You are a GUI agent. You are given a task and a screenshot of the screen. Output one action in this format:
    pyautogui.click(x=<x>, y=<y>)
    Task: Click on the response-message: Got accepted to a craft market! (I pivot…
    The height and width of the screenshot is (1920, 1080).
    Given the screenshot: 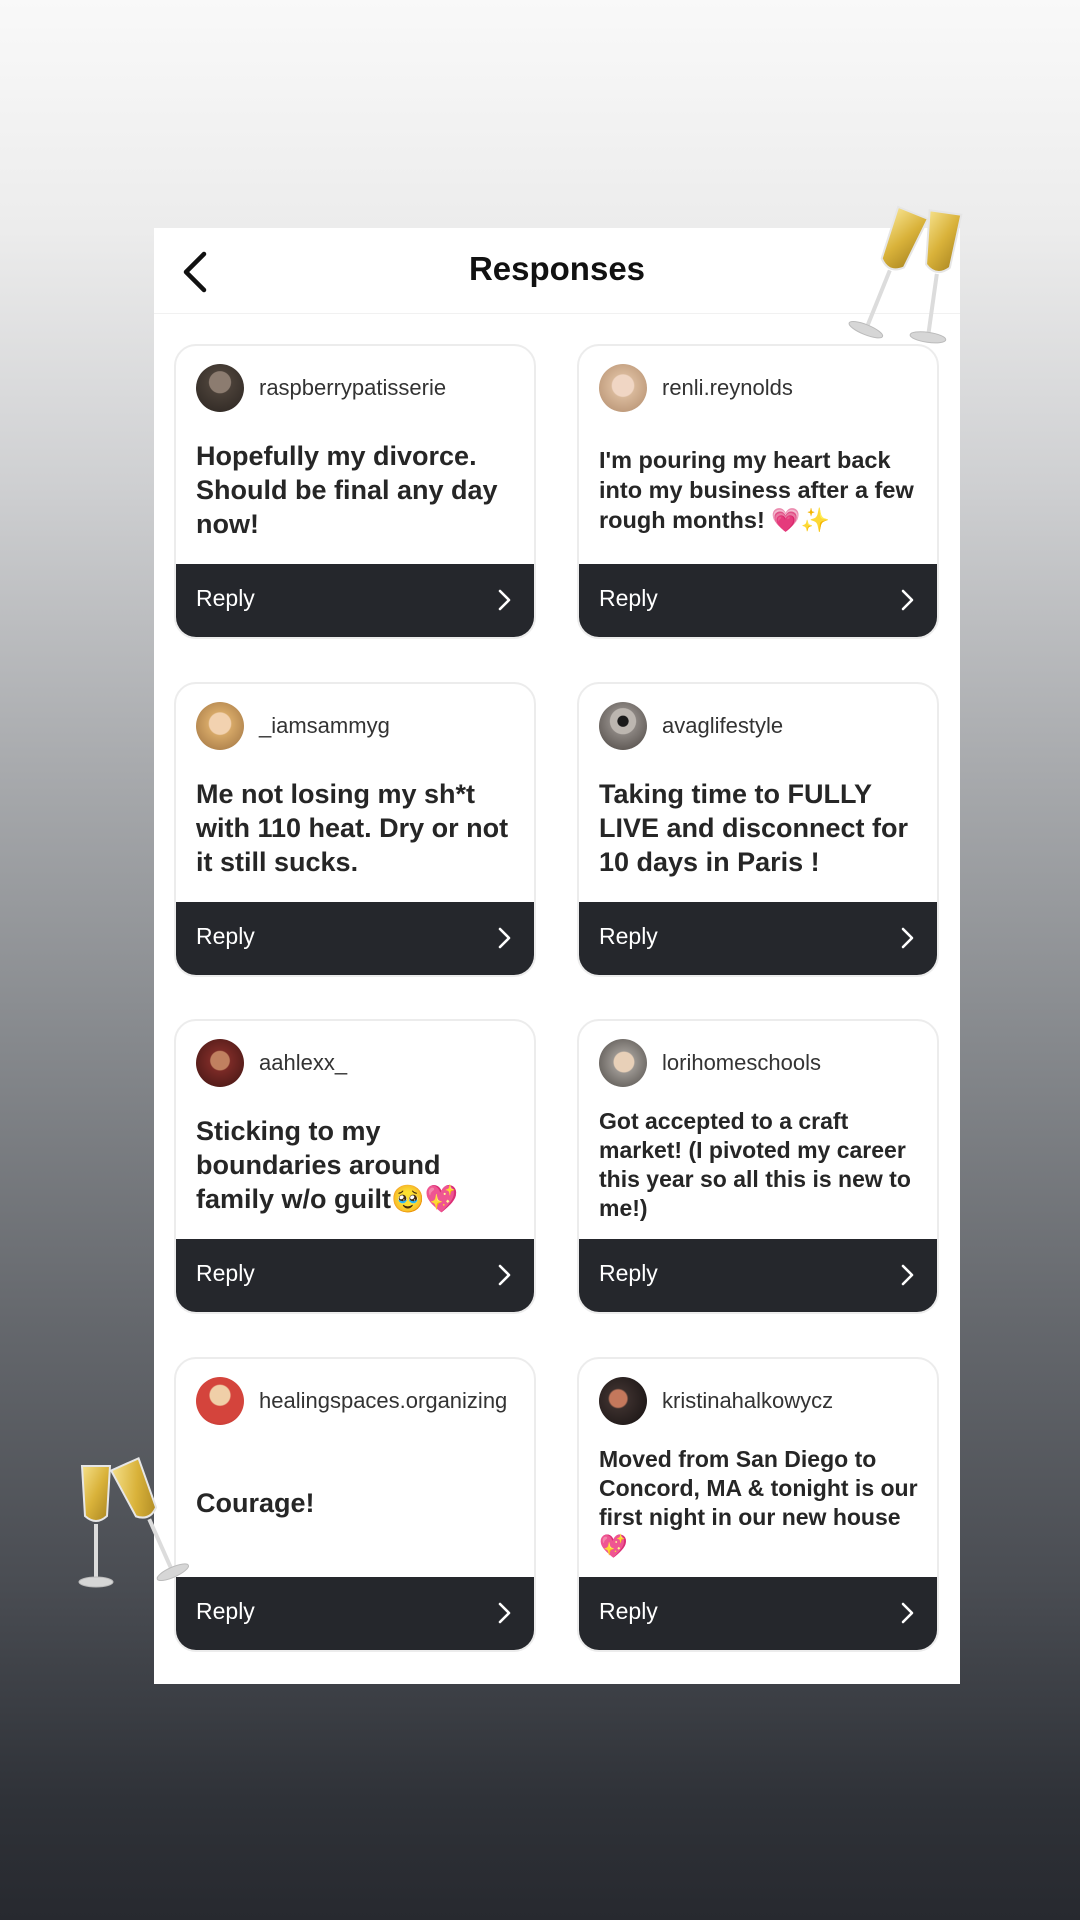 What is the action you would take?
    pyautogui.click(x=755, y=1164)
    